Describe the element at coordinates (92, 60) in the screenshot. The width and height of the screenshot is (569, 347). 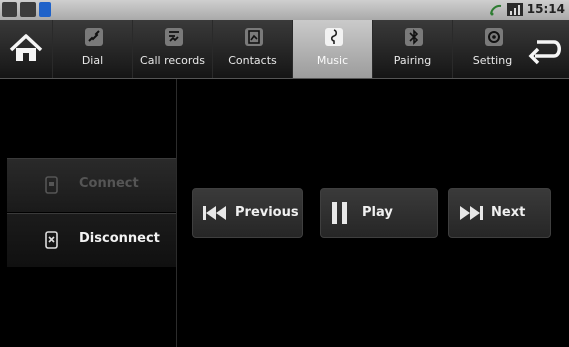
I see `tab-dial-label: Dial` at that location.